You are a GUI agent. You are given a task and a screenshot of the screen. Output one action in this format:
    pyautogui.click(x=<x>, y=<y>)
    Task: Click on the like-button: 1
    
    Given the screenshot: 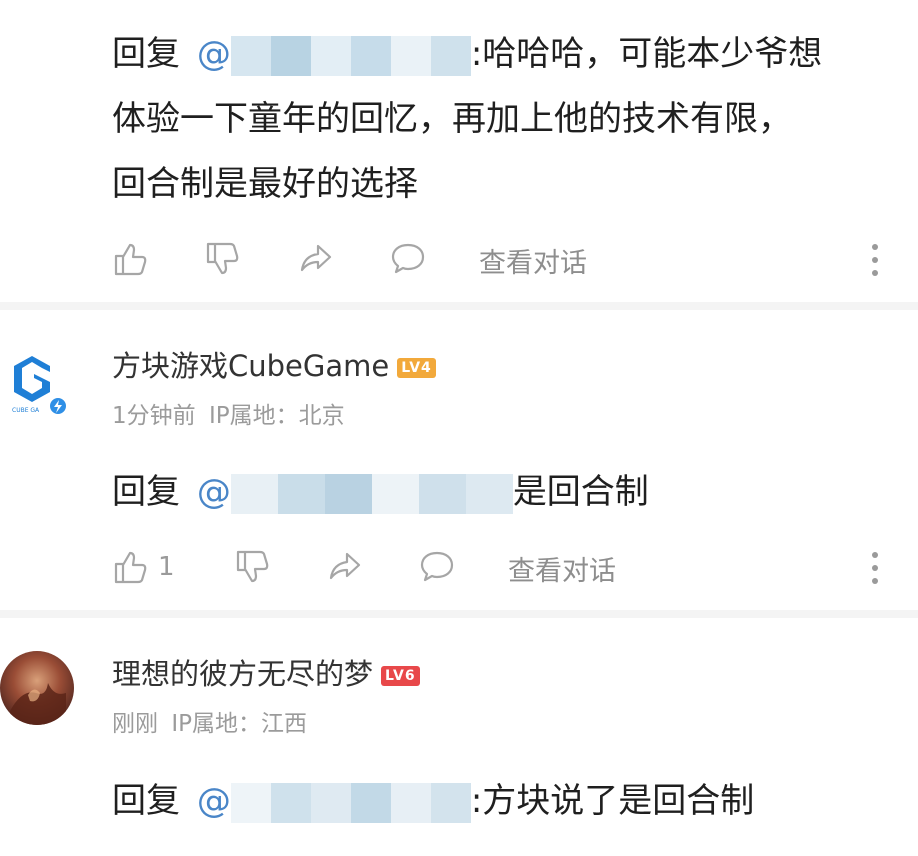 What is the action you would take?
    pyautogui.click(x=143, y=567)
    